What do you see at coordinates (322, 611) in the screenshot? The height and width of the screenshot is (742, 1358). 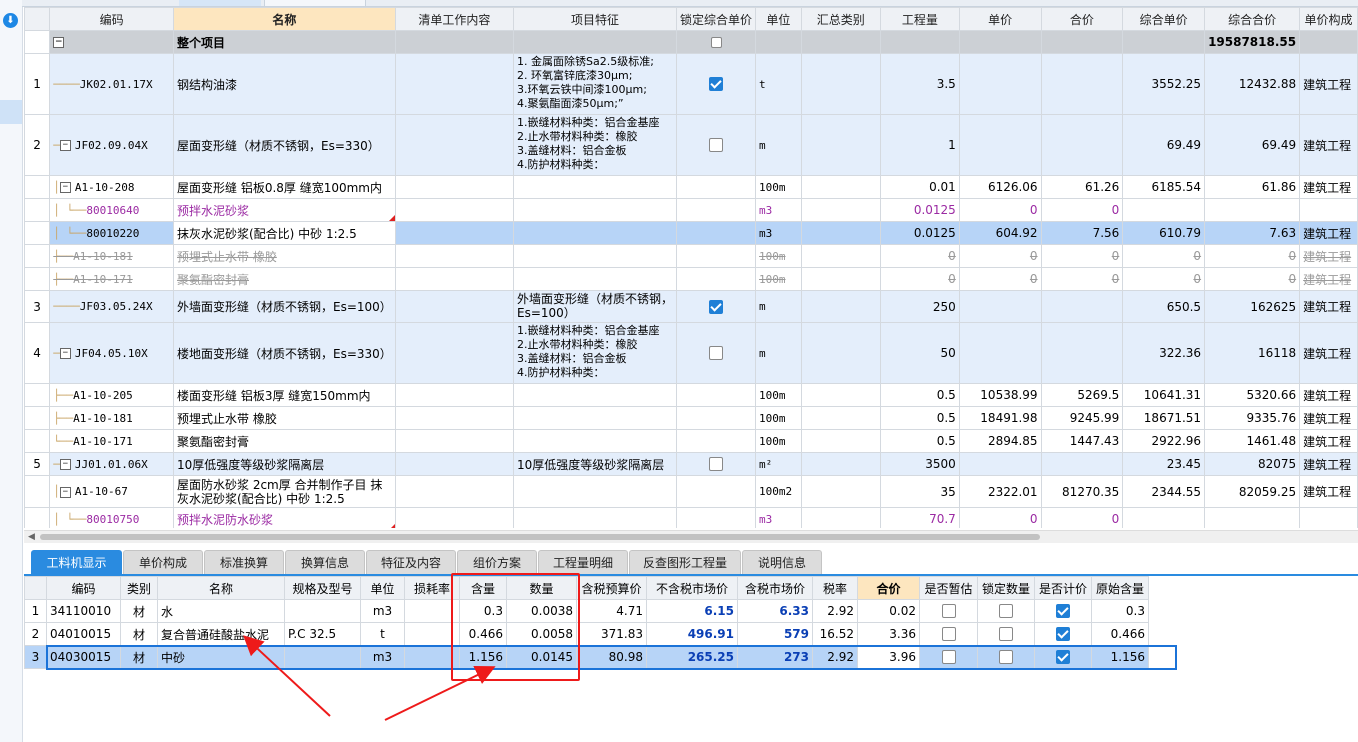 I see `mrow-spec` at bounding box center [322, 611].